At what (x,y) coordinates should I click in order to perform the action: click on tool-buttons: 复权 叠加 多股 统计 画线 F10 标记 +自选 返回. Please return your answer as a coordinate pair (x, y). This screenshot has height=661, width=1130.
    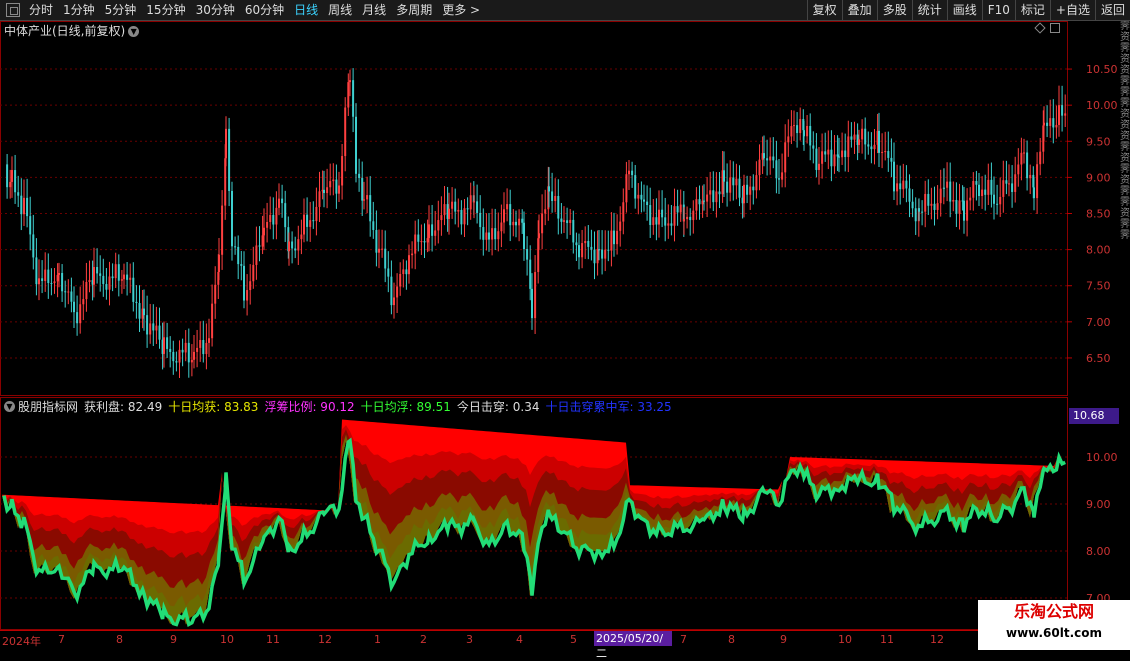
    Looking at the image, I should click on (968, 10).